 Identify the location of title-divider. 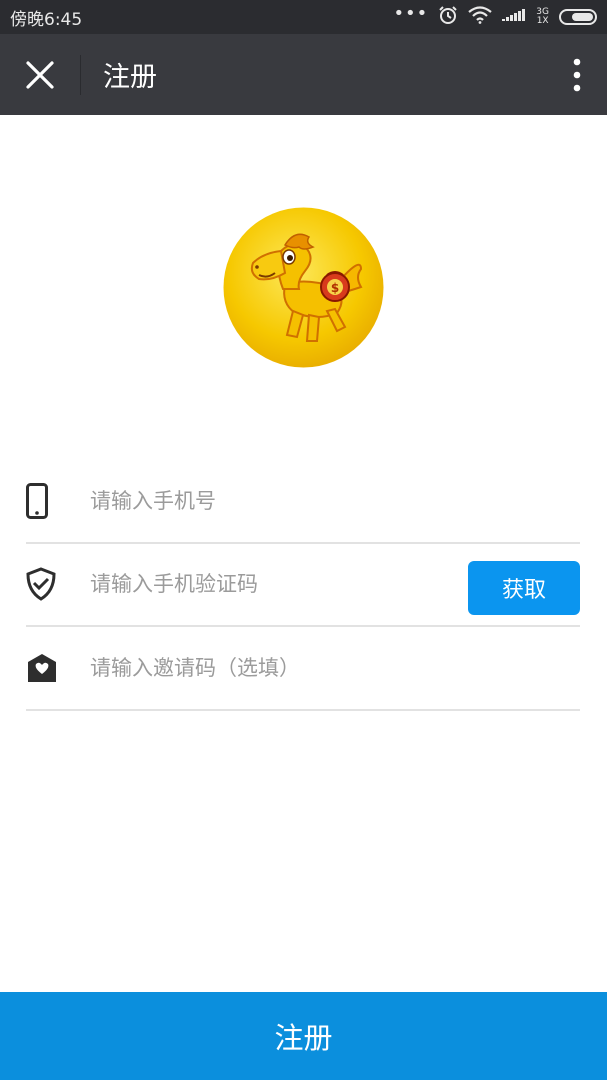
(80, 74).